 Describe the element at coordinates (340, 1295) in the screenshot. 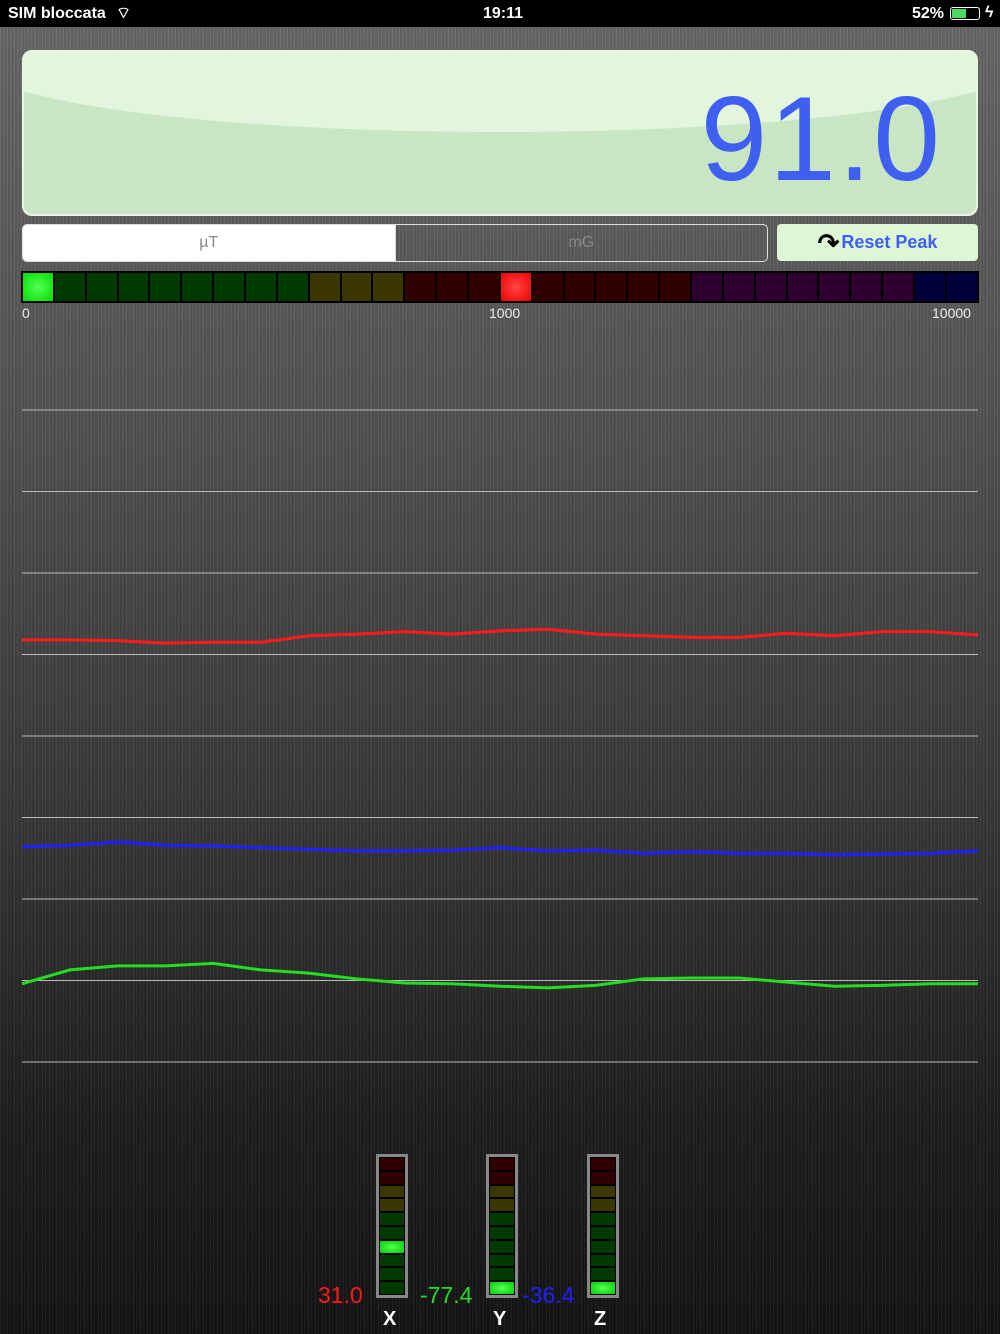

I see `axis-value-x: 31.0` at that location.